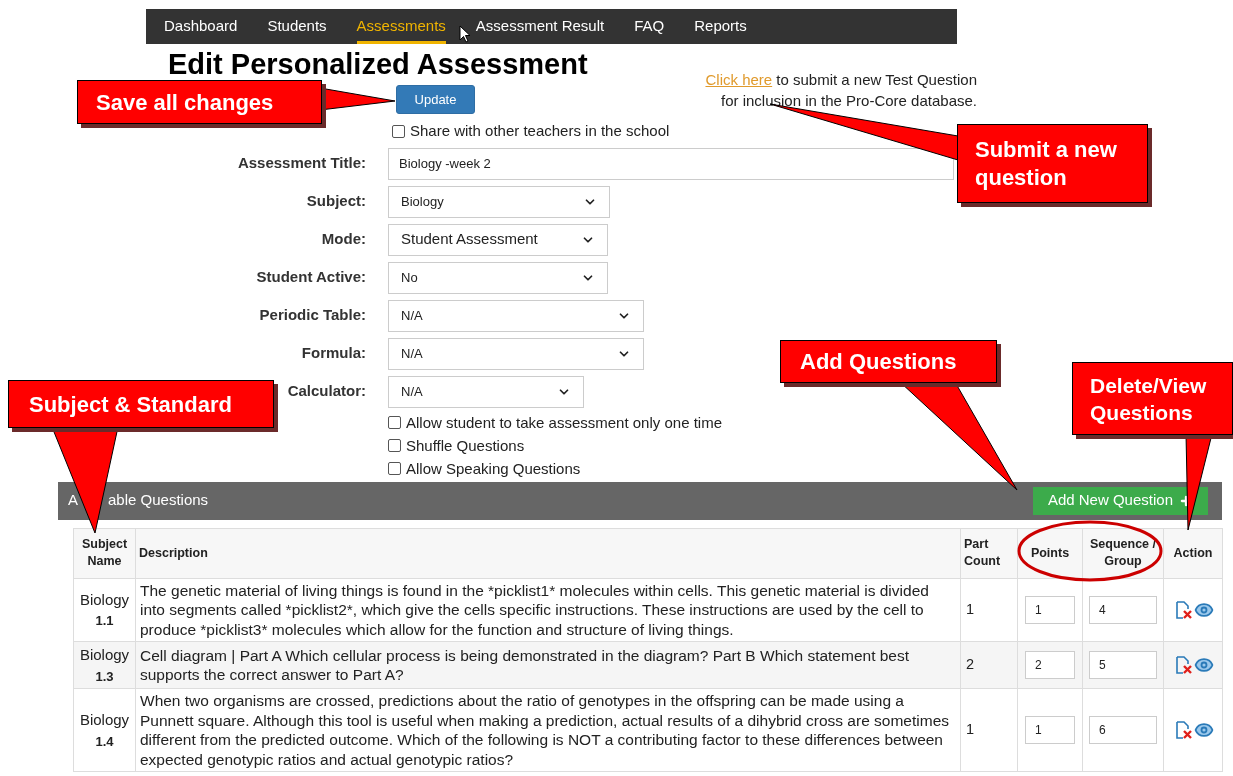 Image resolution: width=1233 pixels, height=776 pixels. What do you see at coordinates (401, 26) in the screenshot?
I see `nav-link: Assessments` at bounding box center [401, 26].